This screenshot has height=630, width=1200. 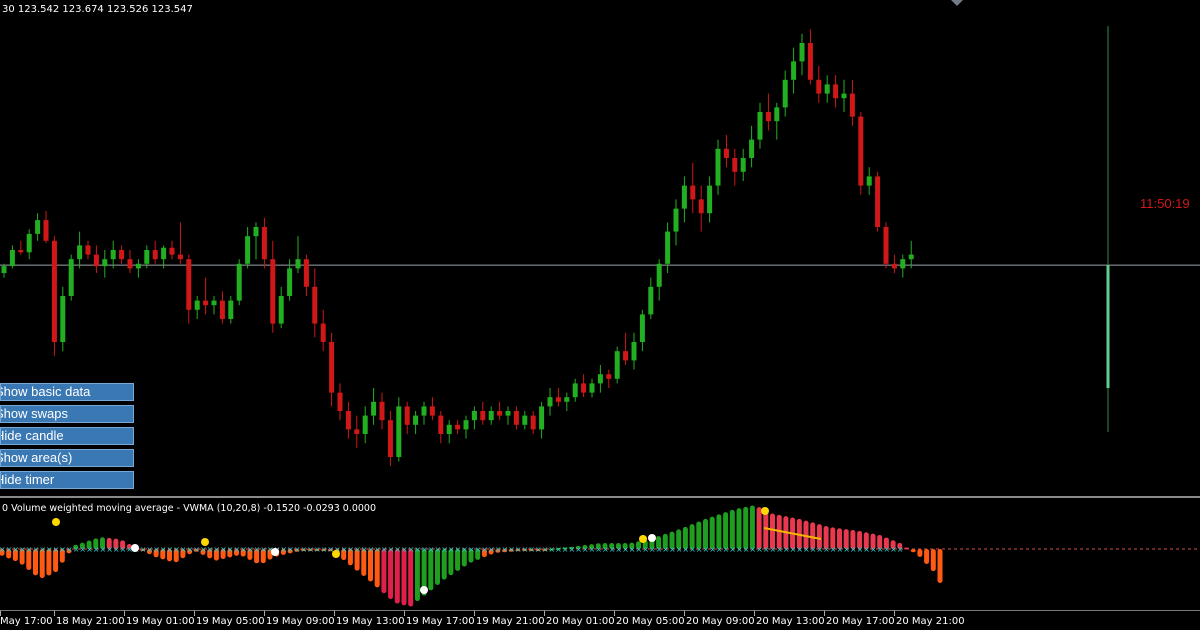 I want to click on time-axis-label: 19 May 17:00, so click(x=440, y=621).